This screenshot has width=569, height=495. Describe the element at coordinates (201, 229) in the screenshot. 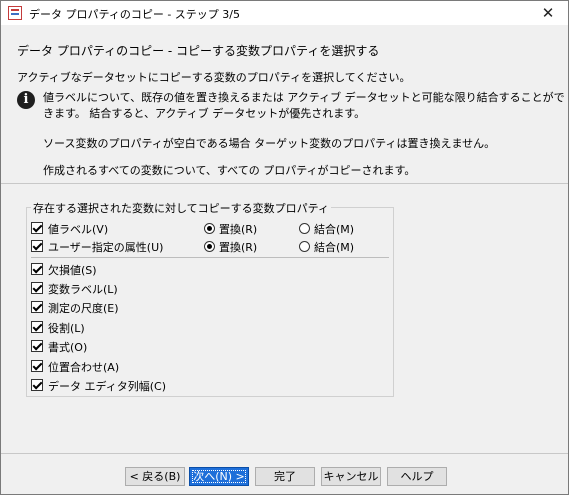

I see `value-labels-row: 値ラベル(V) 置換(R) 結合(M)` at that location.